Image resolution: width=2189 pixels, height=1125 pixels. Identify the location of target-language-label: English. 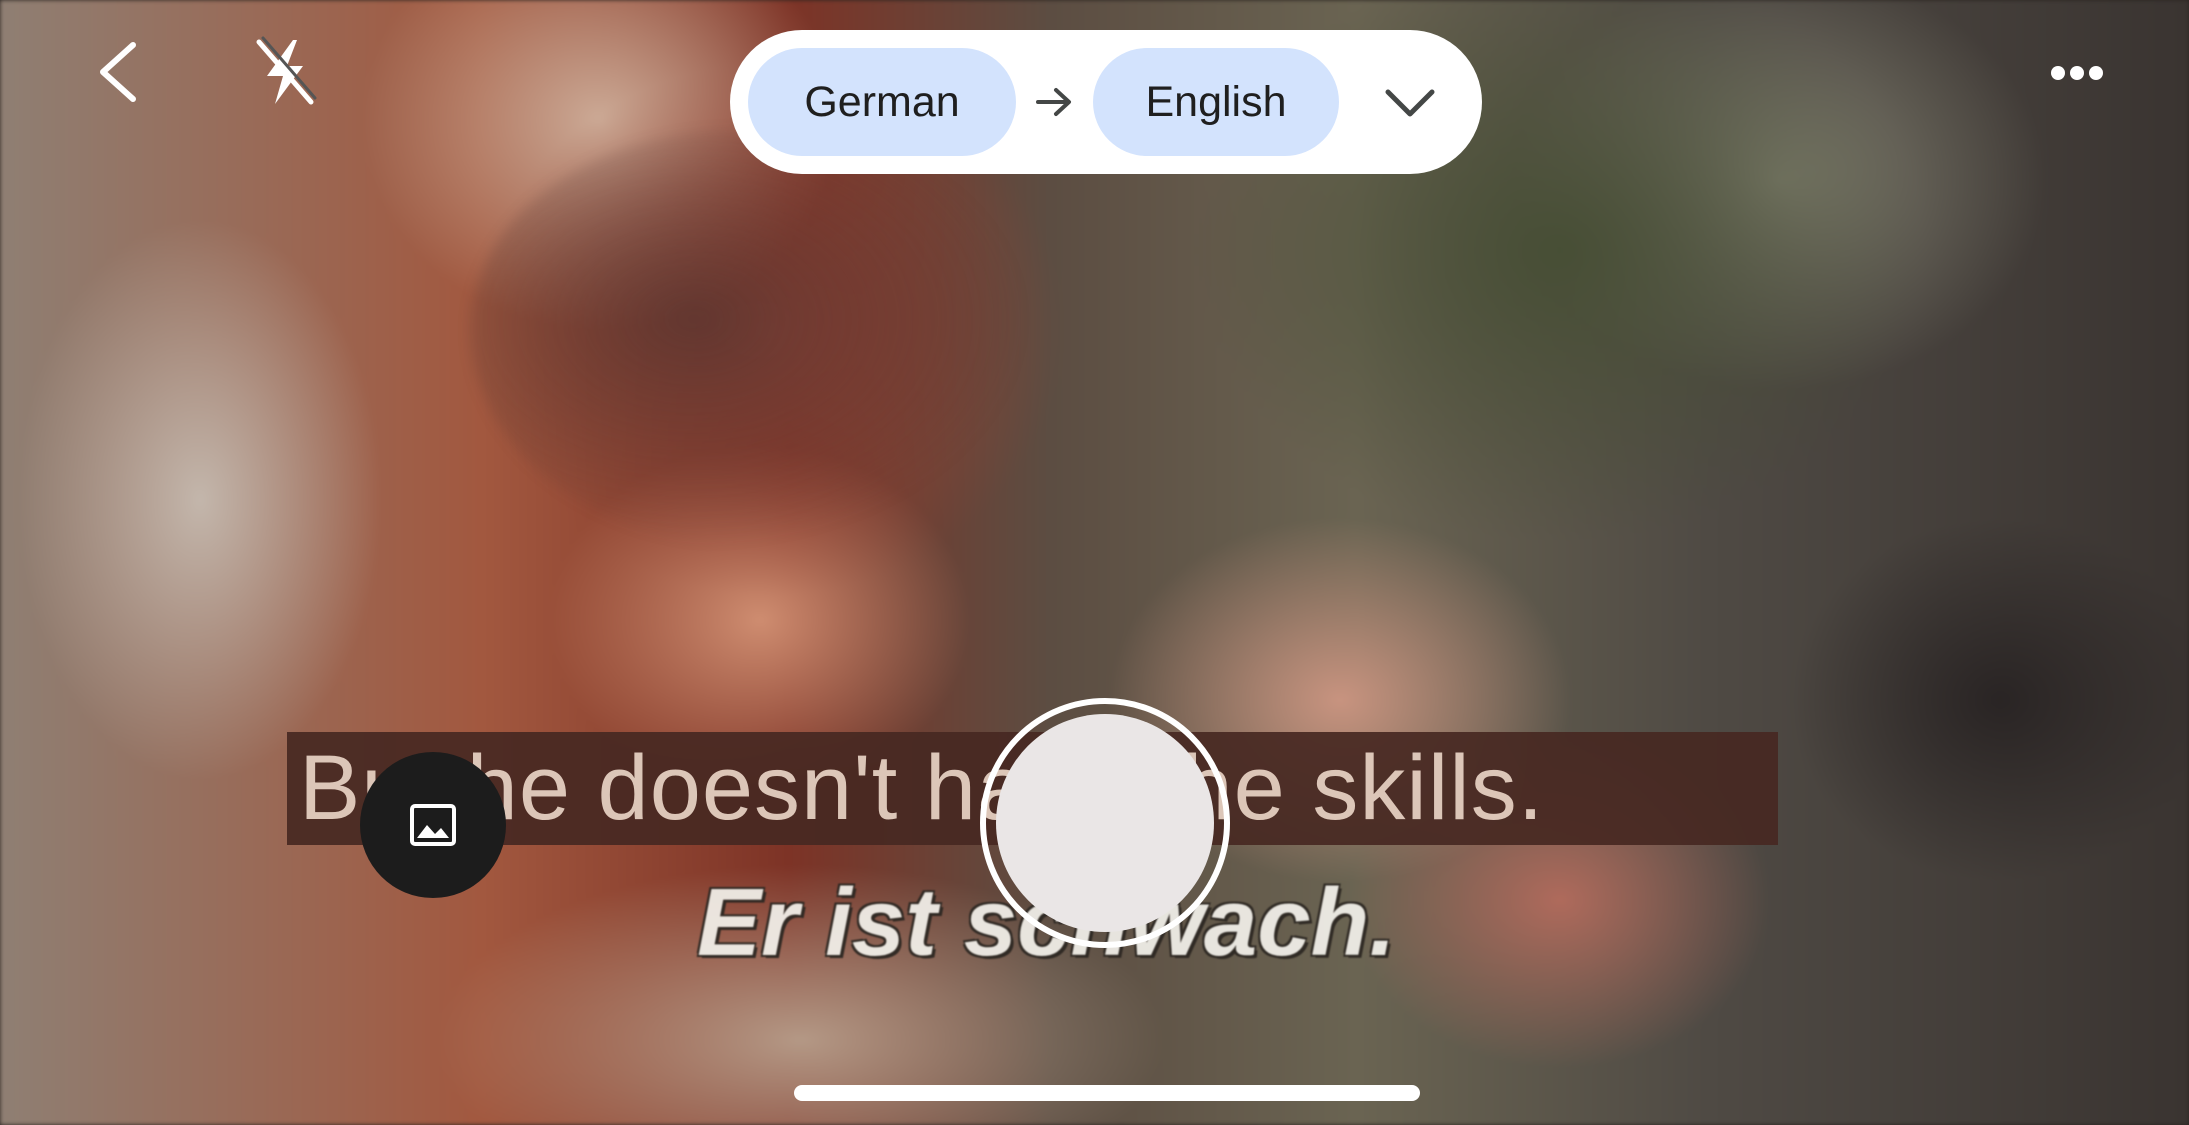
(1216, 101).